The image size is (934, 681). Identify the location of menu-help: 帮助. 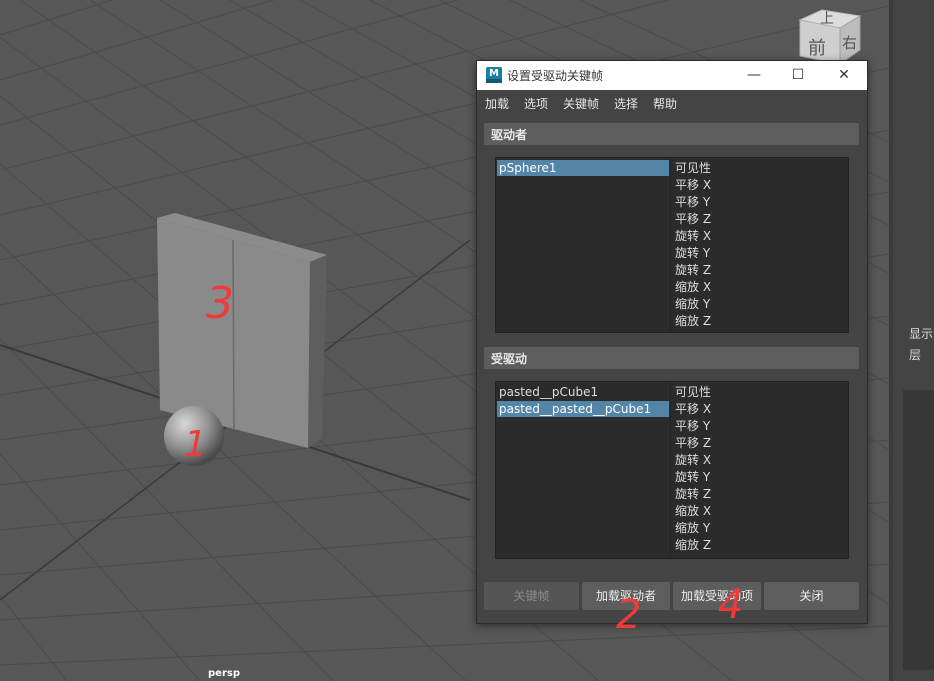
(665, 103).